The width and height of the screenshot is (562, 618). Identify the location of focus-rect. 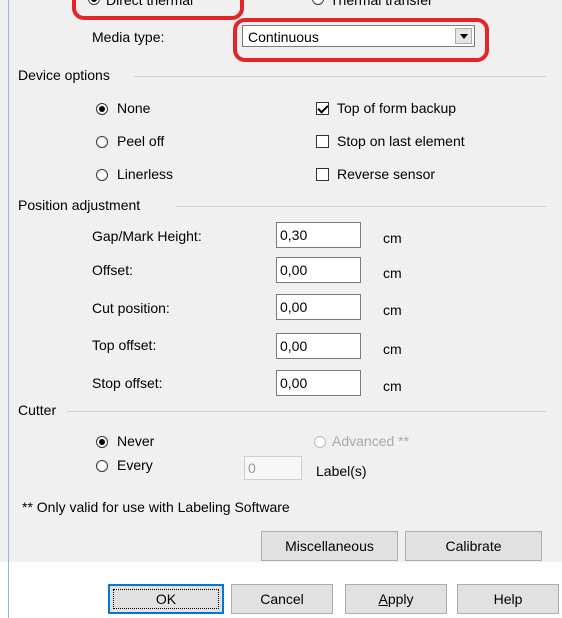
(166, 599).